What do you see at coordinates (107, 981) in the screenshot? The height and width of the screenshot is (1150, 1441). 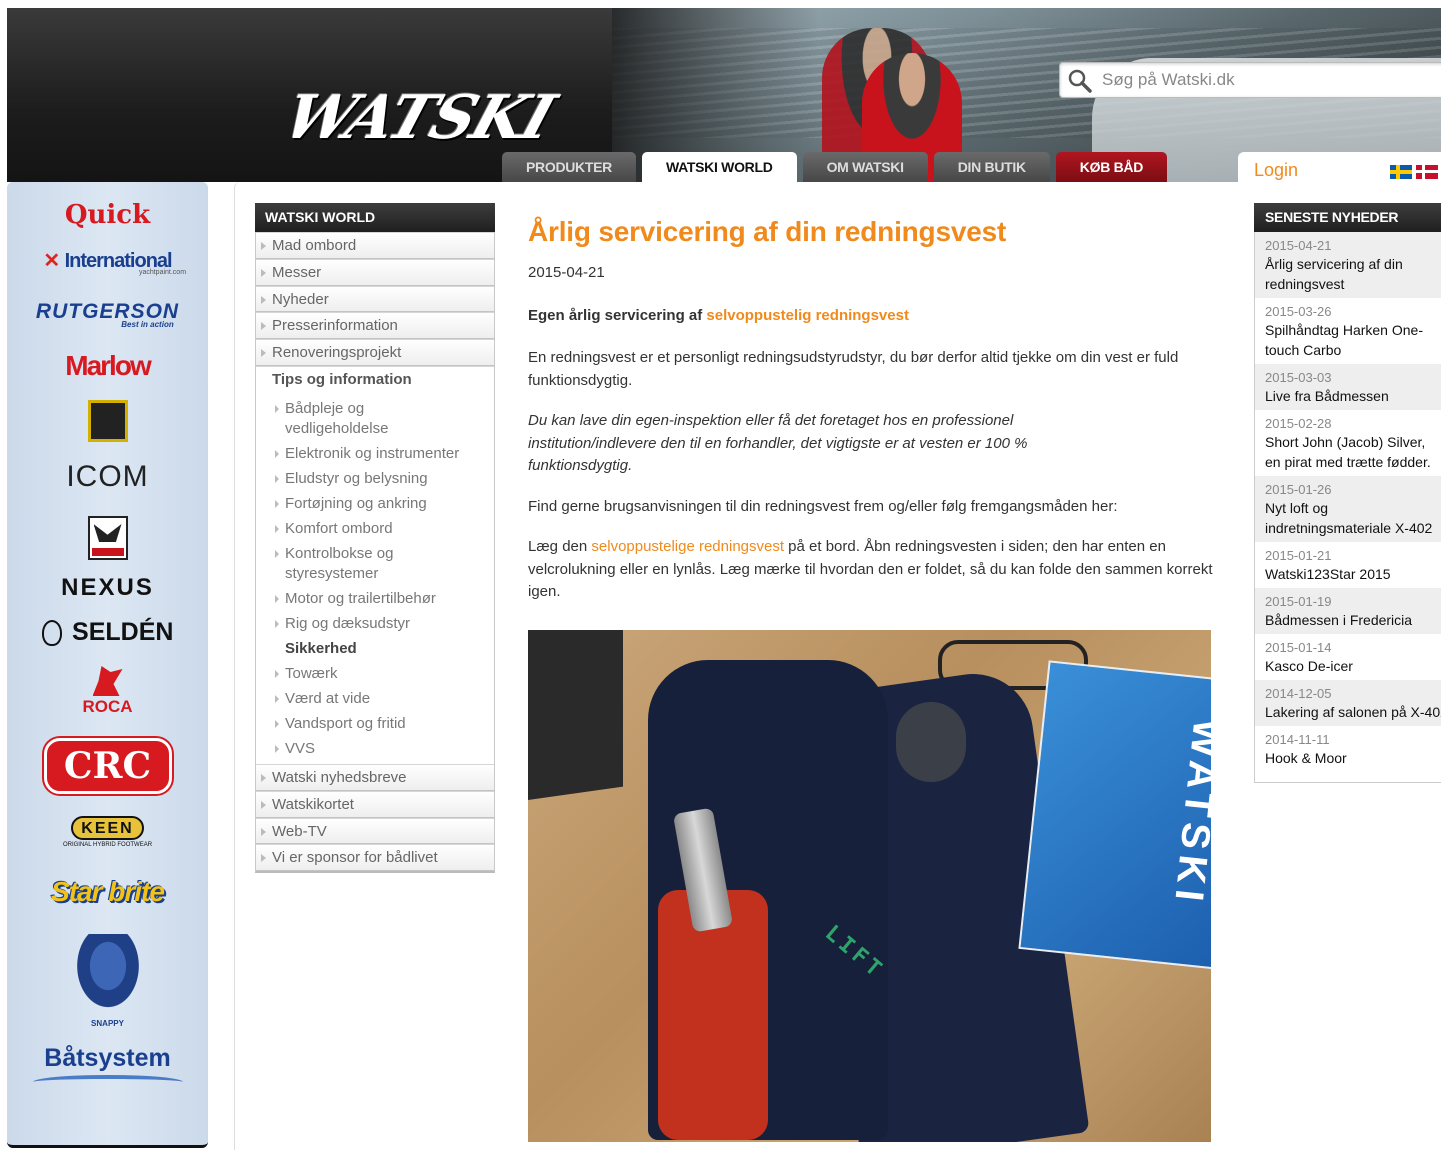 I see `brand-snappy: SNAPPY` at bounding box center [107, 981].